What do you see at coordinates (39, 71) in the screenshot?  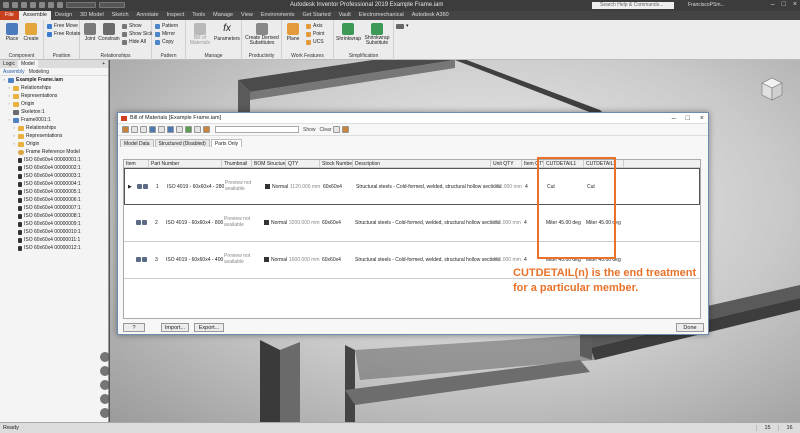 I see `modeling-view-link: Modeling` at bounding box center [39, 71].